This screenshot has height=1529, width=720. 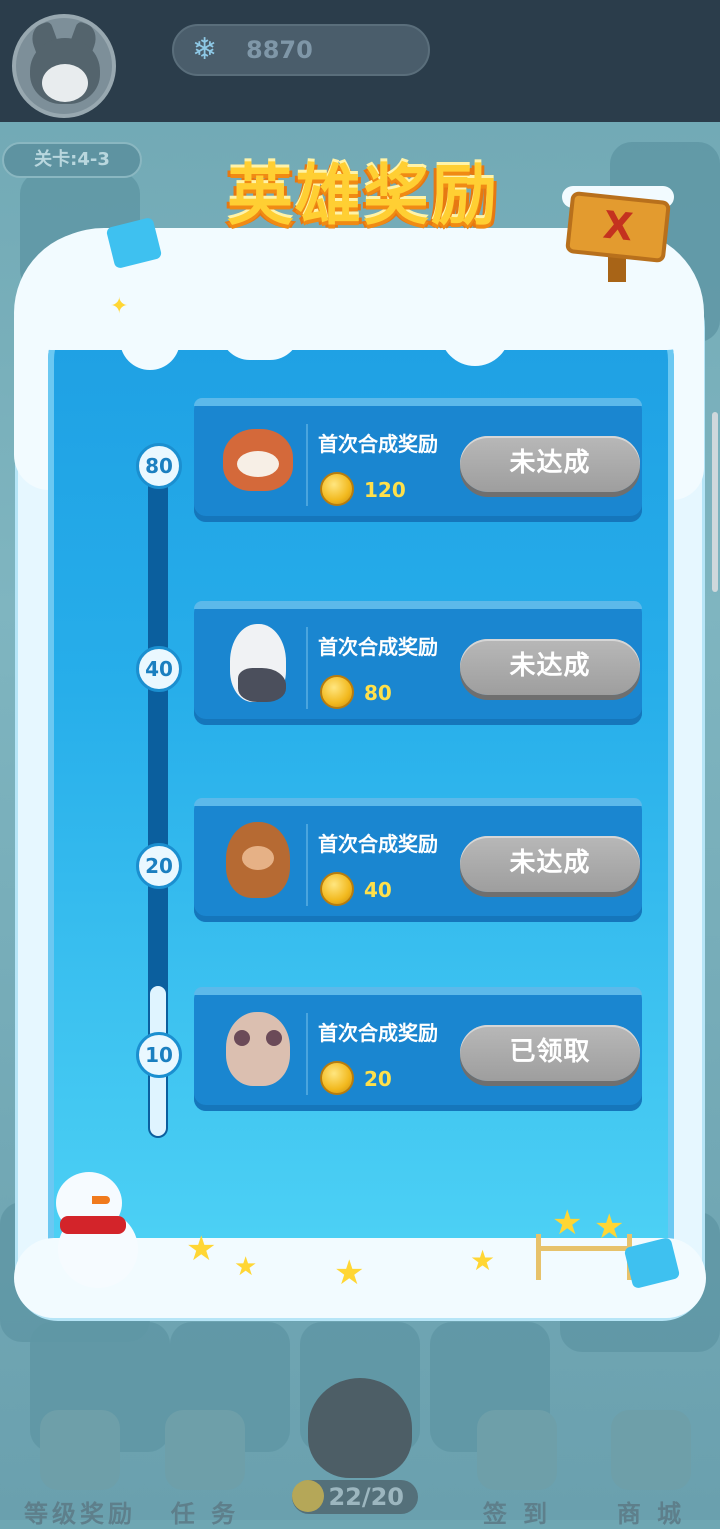 What do you see at coordinates (418, 460) in the screenshot?
I see `reward-card: 首次合成奖励 120 未达成` at bounding box center [418, 460].